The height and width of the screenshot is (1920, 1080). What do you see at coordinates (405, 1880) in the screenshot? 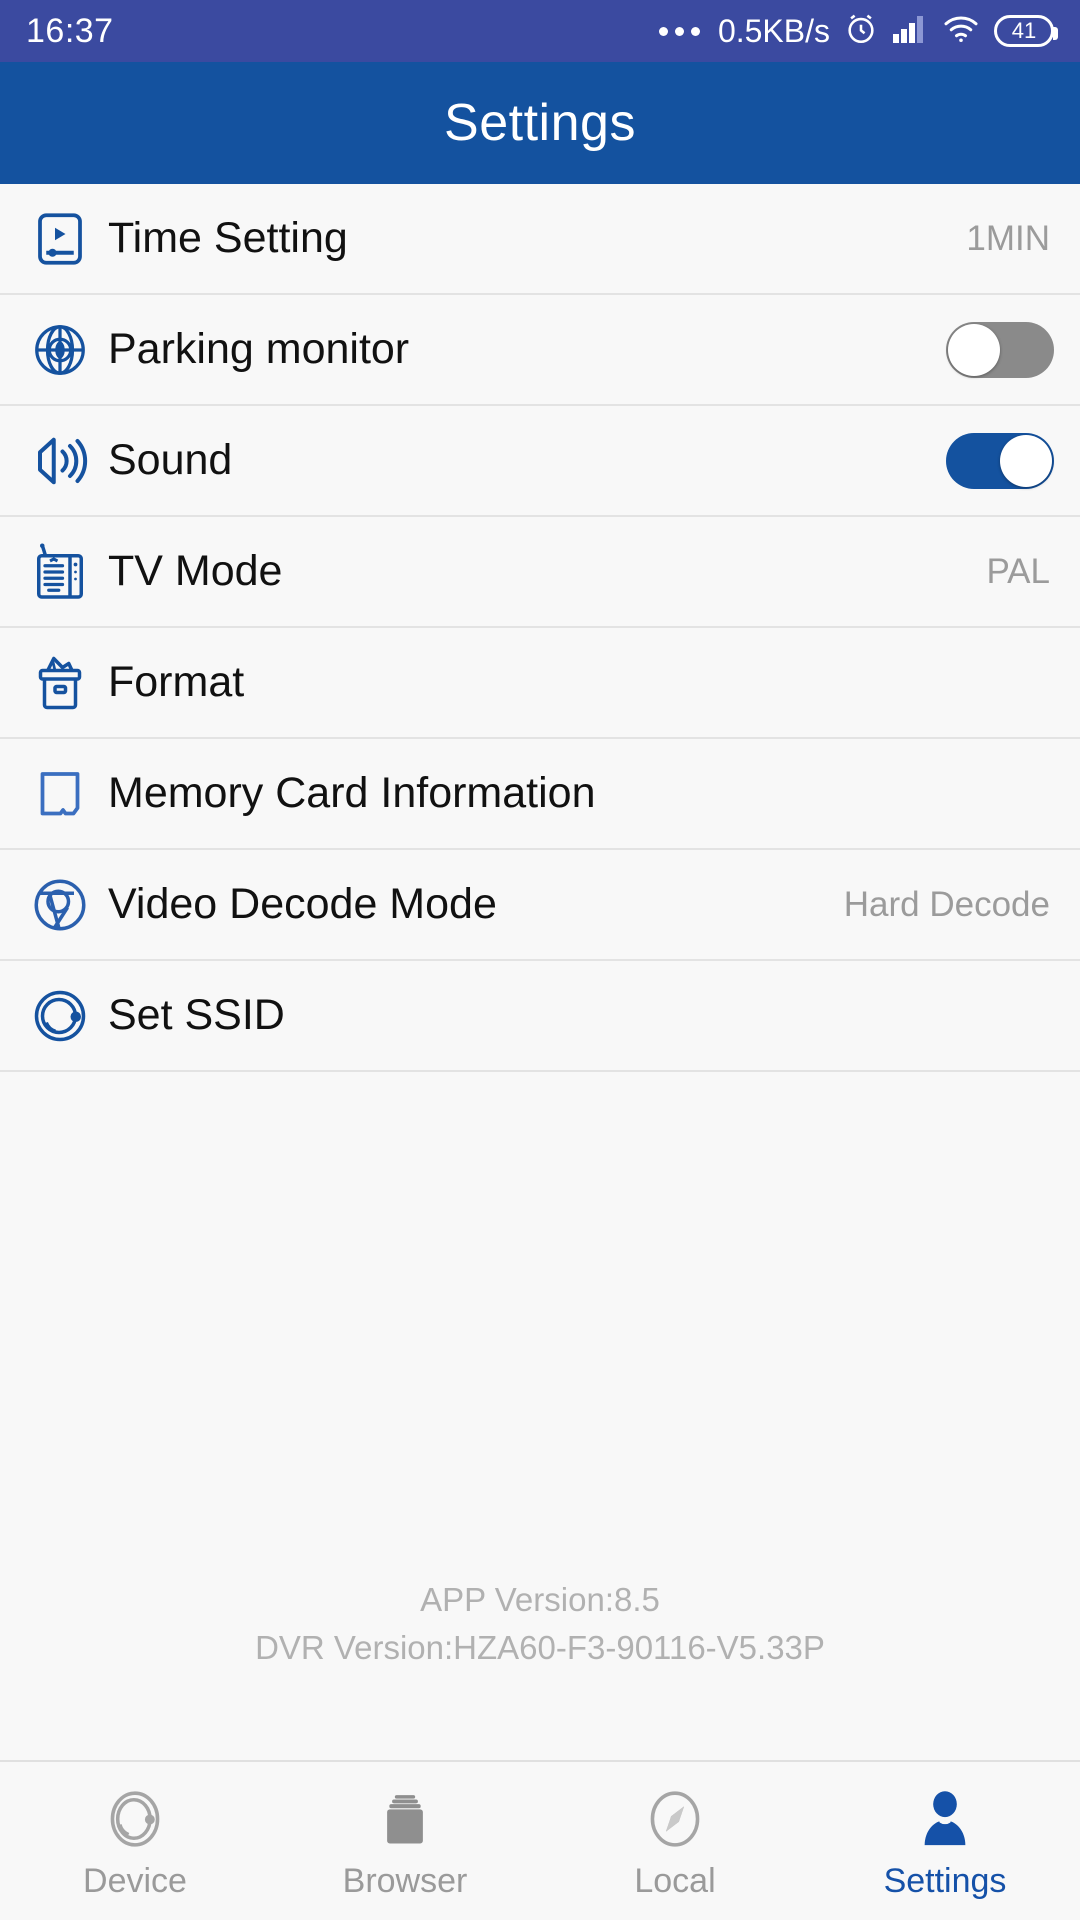
I see `tab-label: Browser` at bounding box center [405, 1880].